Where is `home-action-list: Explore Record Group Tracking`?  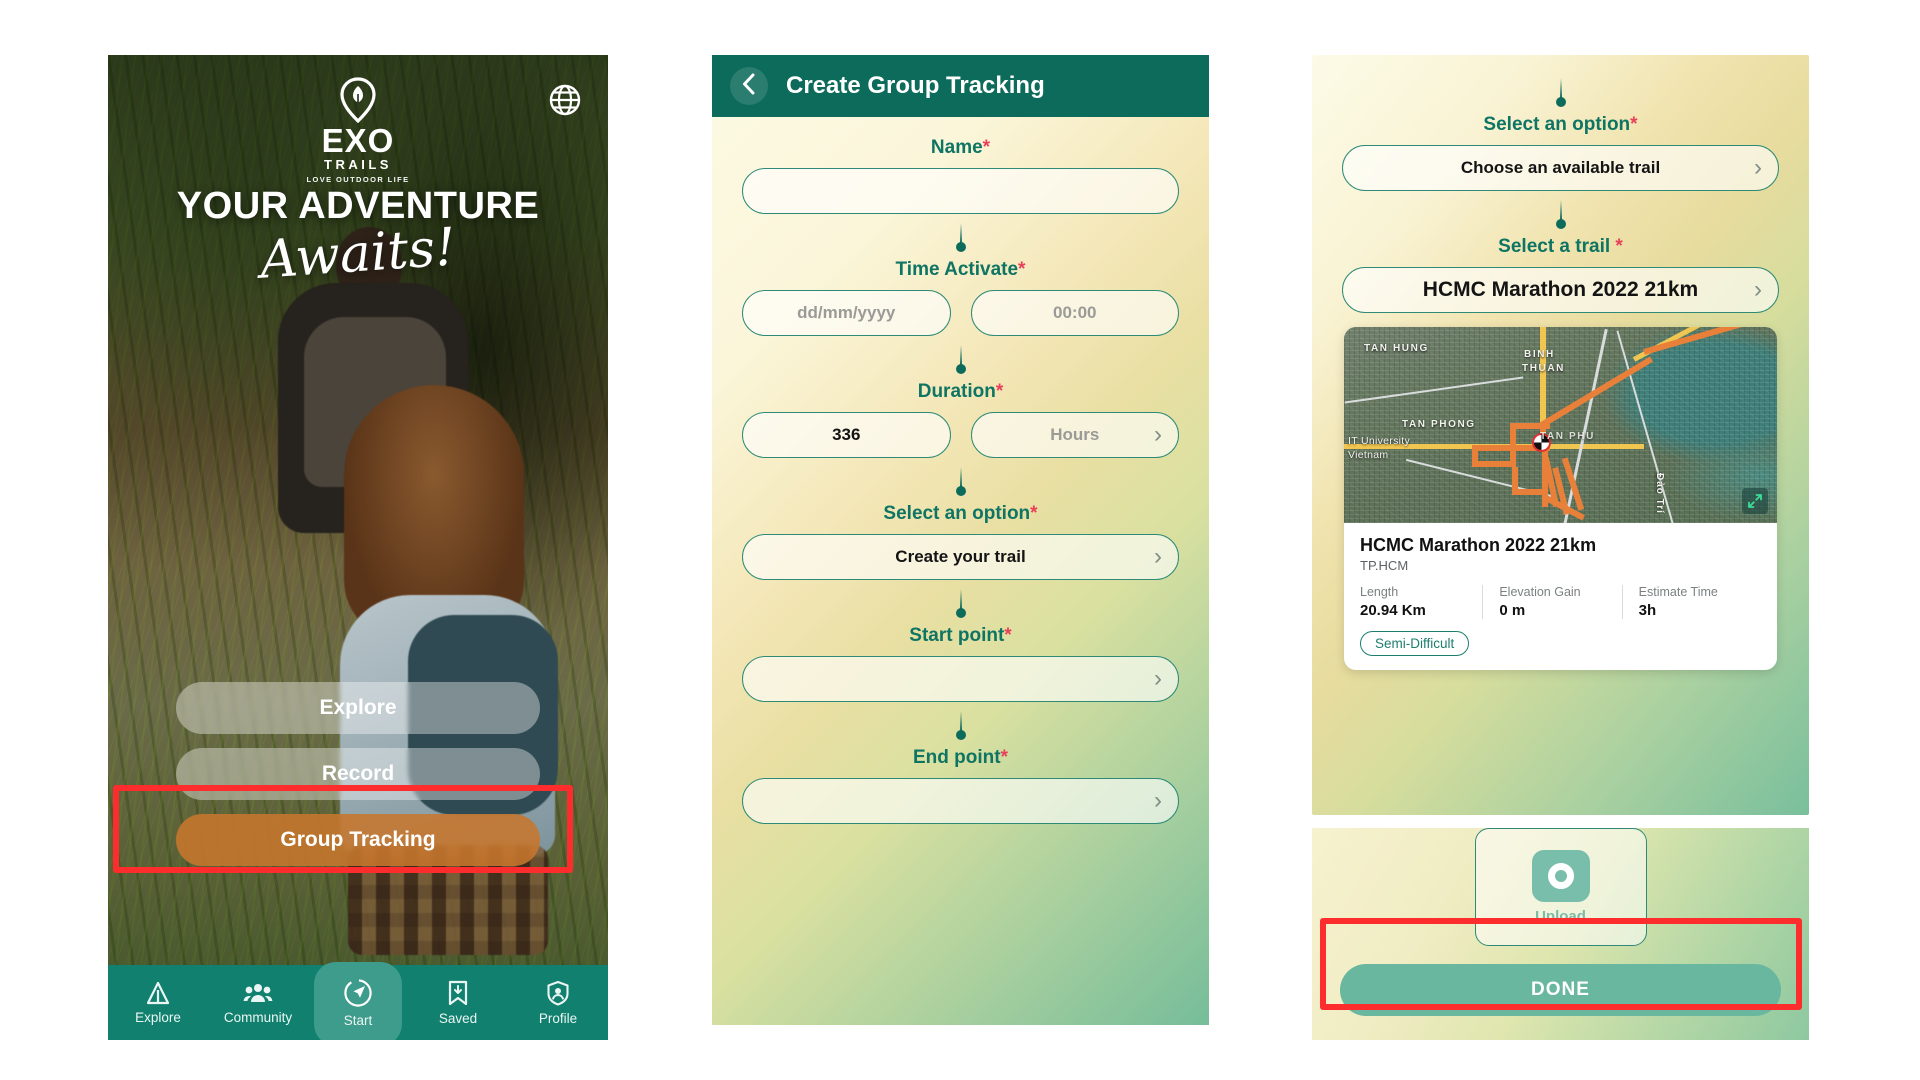
home-action-list: Explore Record Group Tracking is located at coordinates (358, 781).